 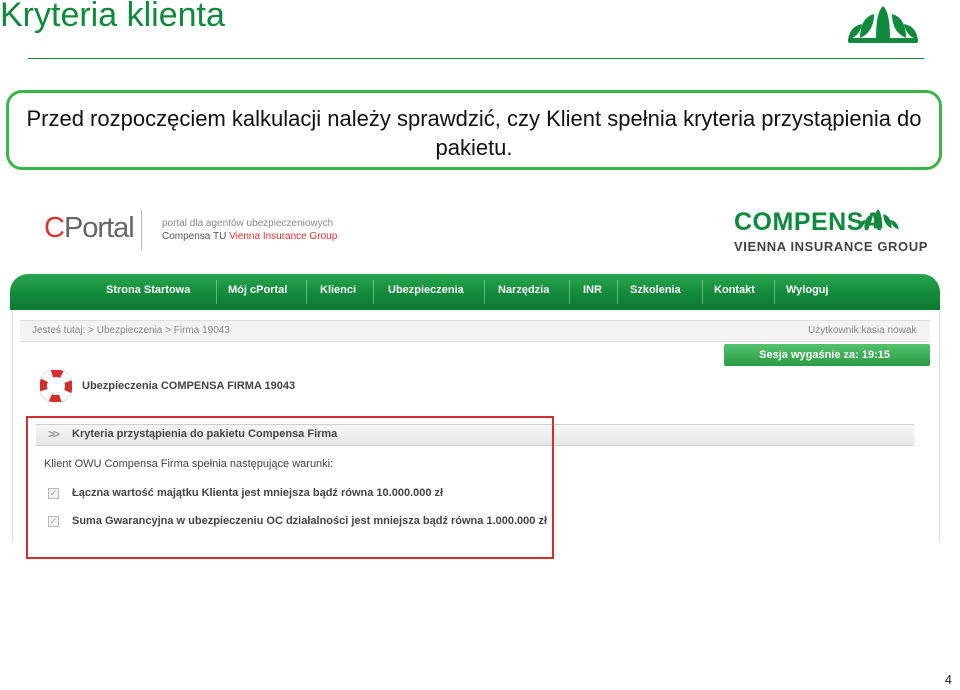 I want to click on header-separator, so click(x=141, y=230).